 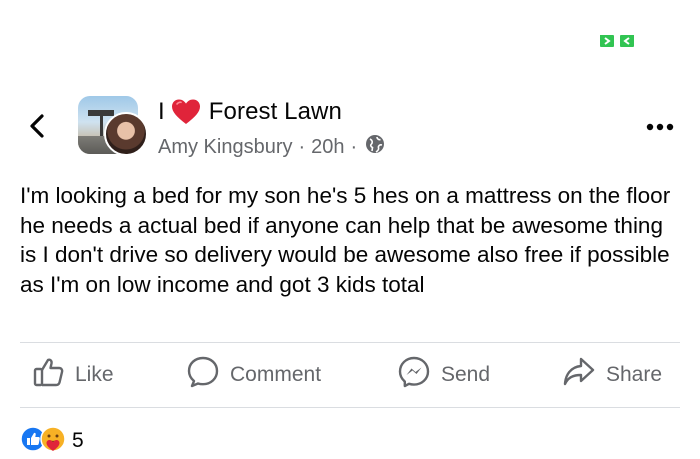 I want to click on like-button: Like, so click(x=73, y=375).